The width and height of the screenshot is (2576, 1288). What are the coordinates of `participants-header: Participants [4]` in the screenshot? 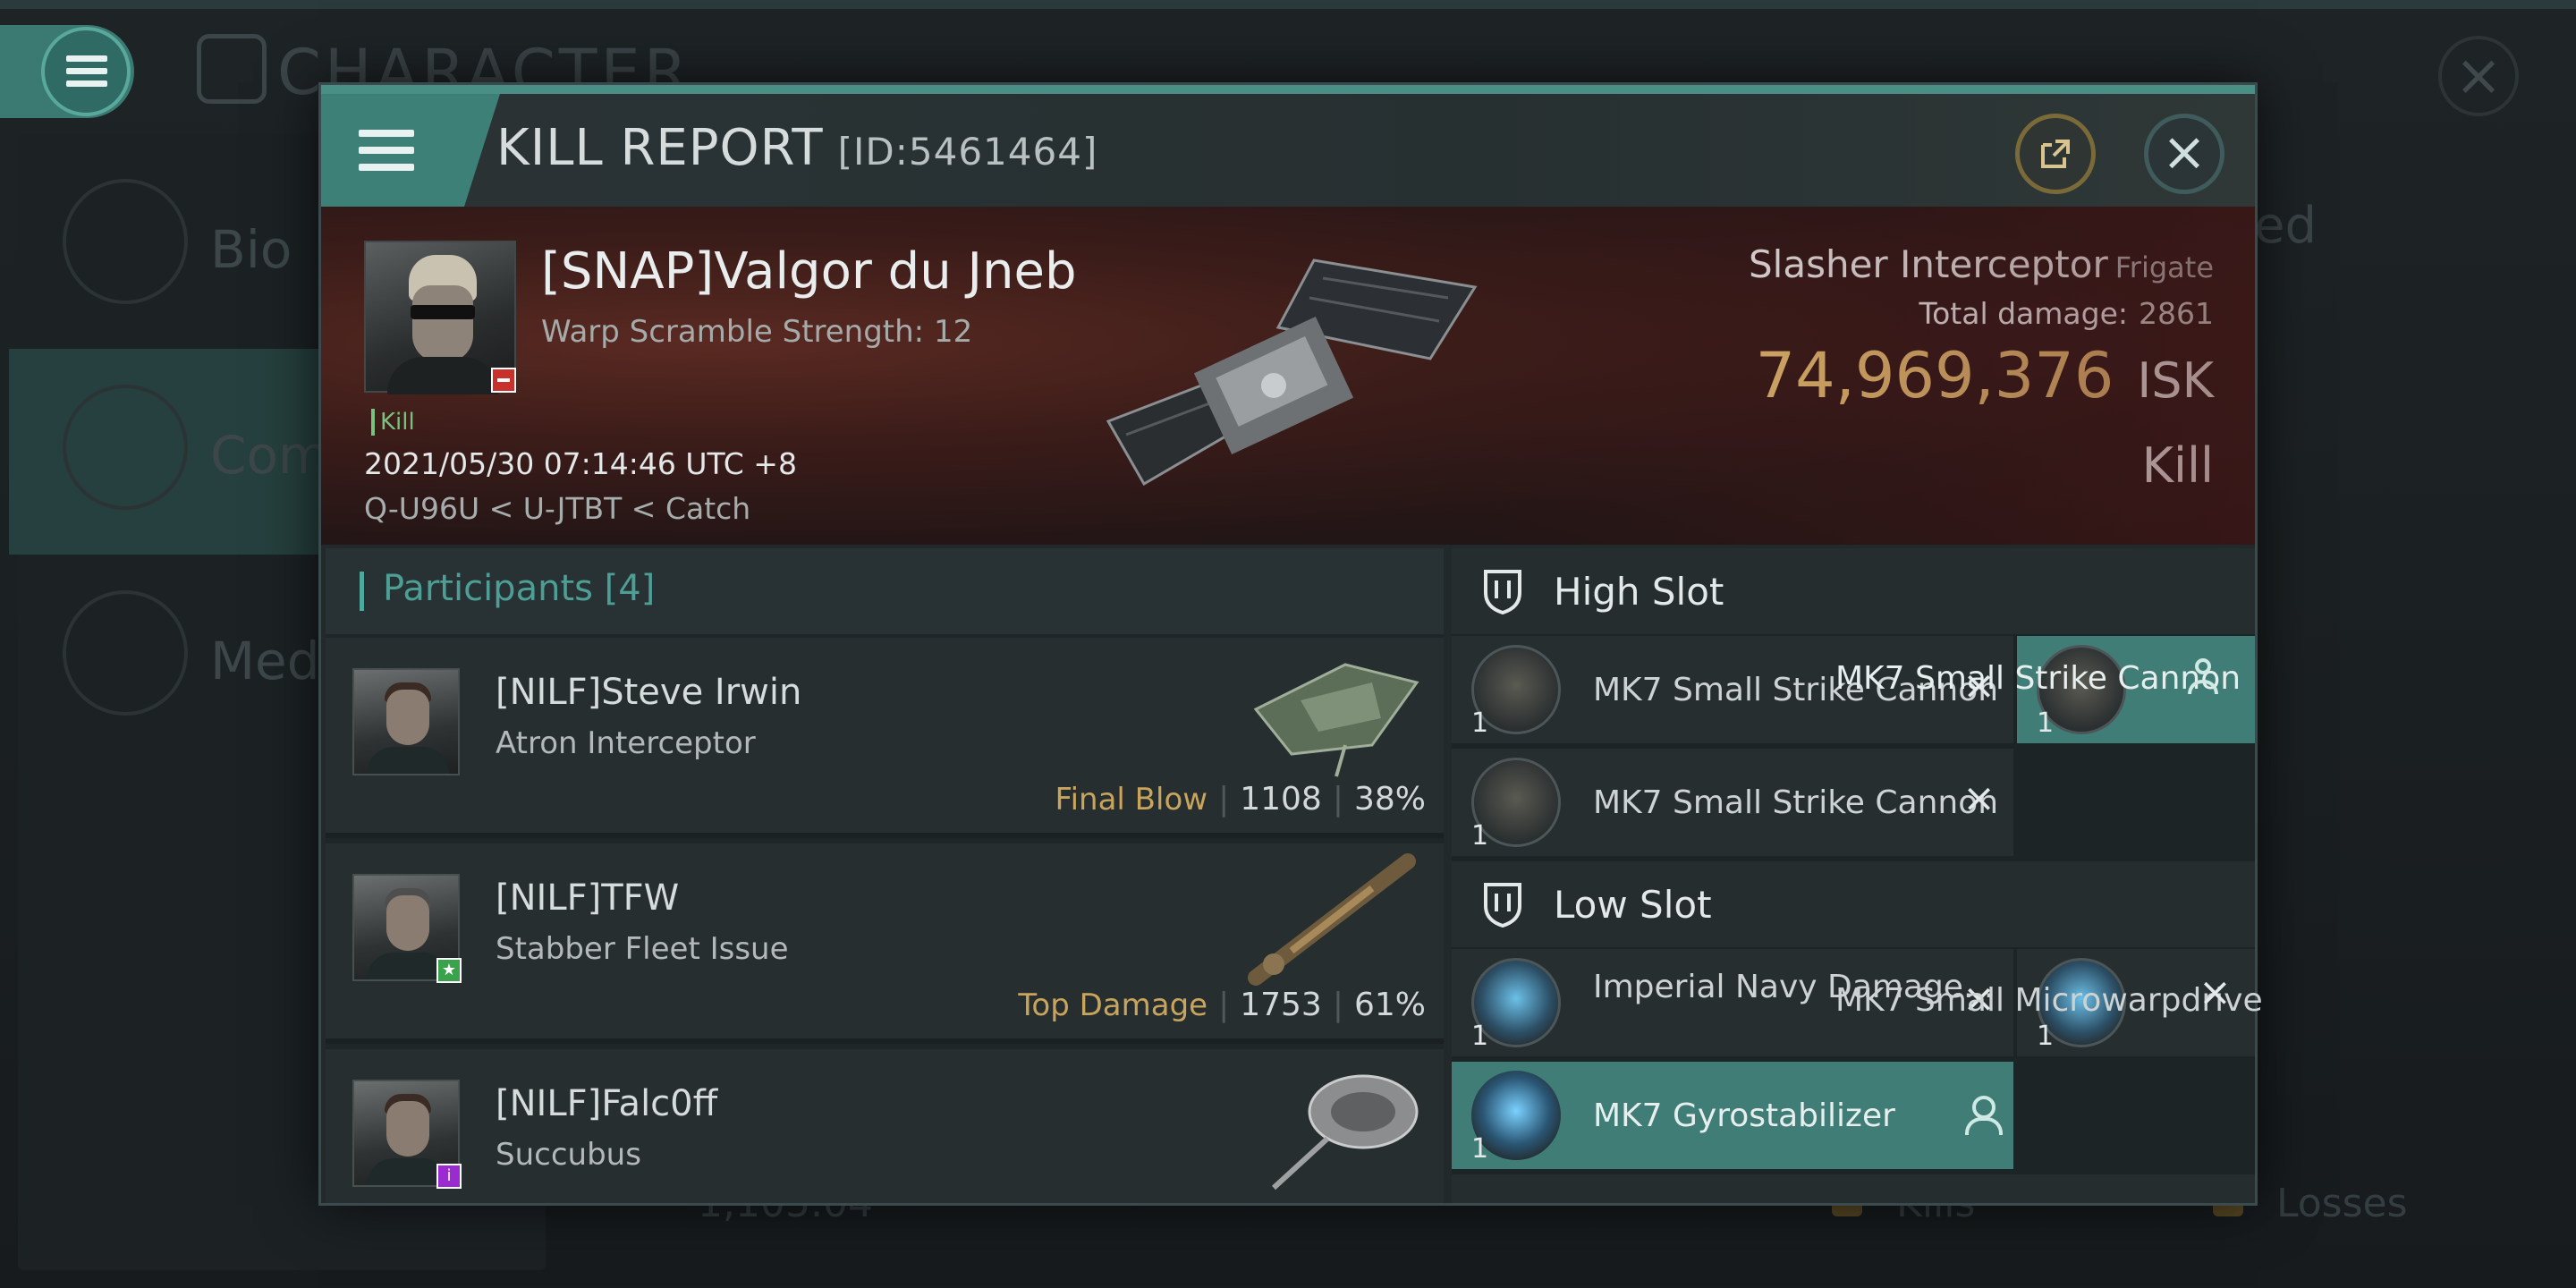 It's located at (885, 591).